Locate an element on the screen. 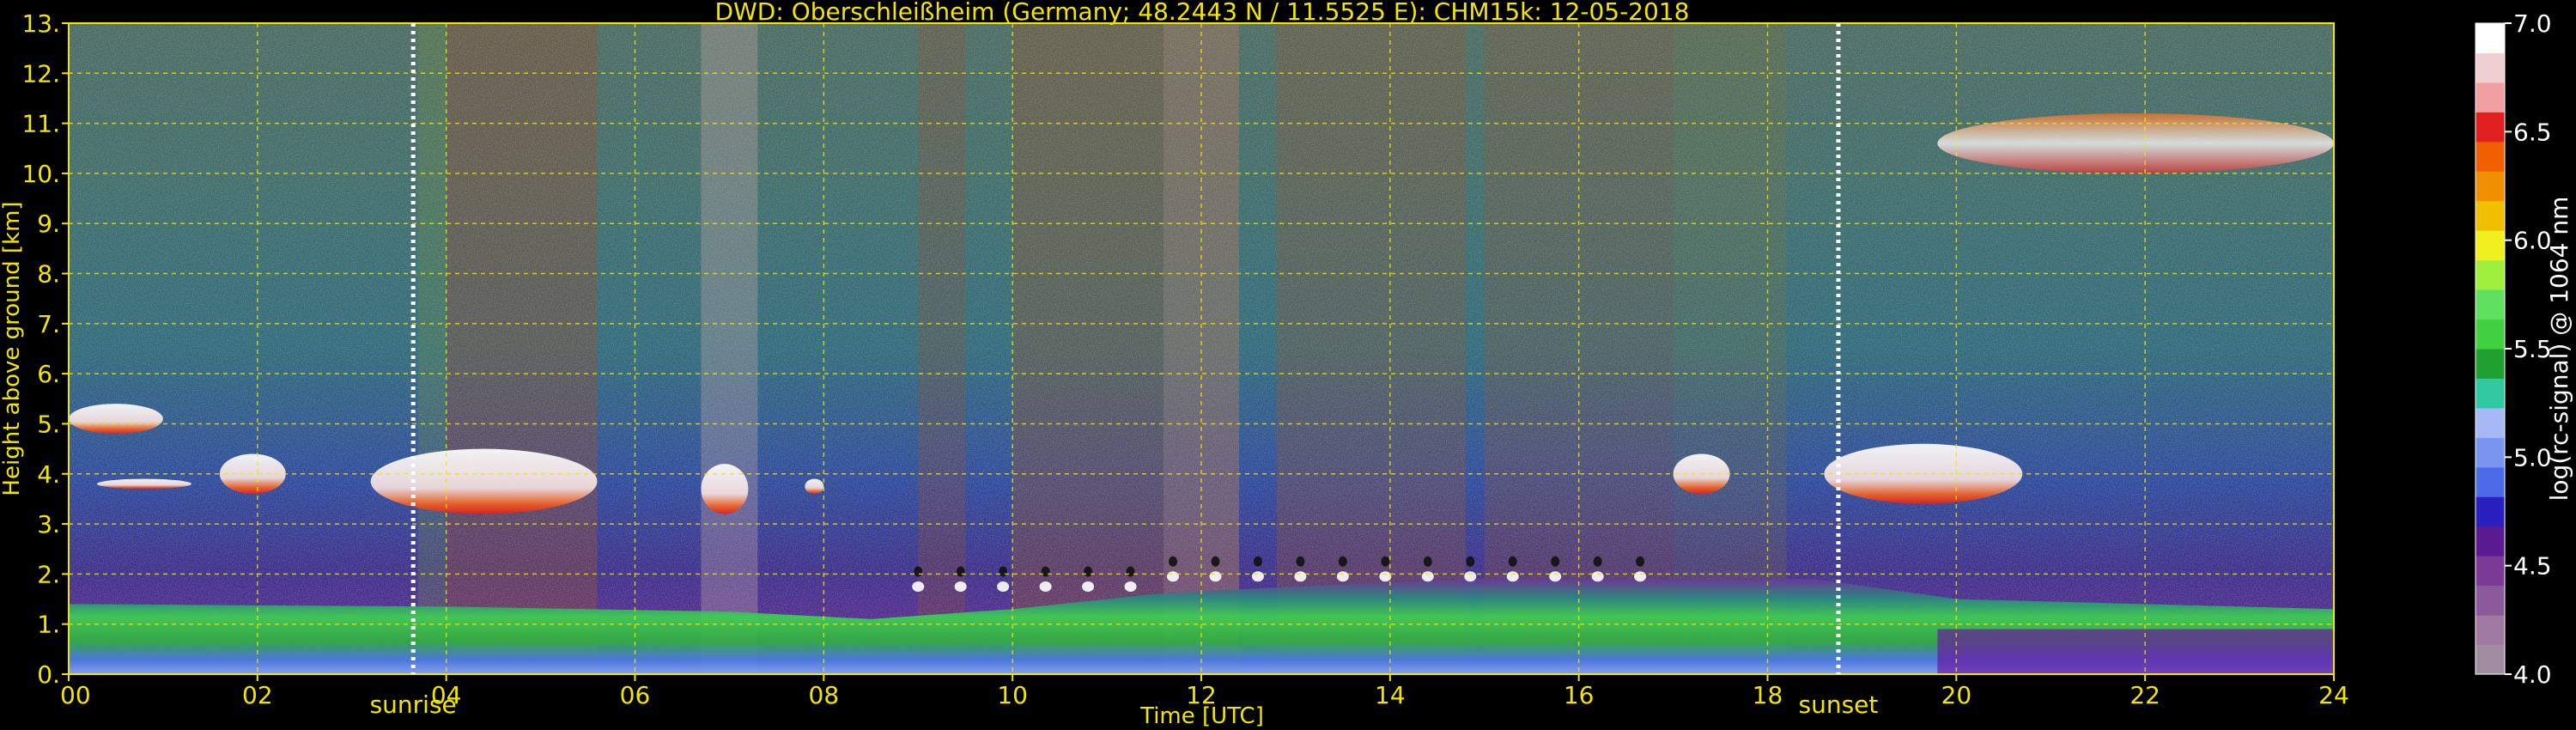  x-tick-label: 00 is located at coordinates (75, 695).